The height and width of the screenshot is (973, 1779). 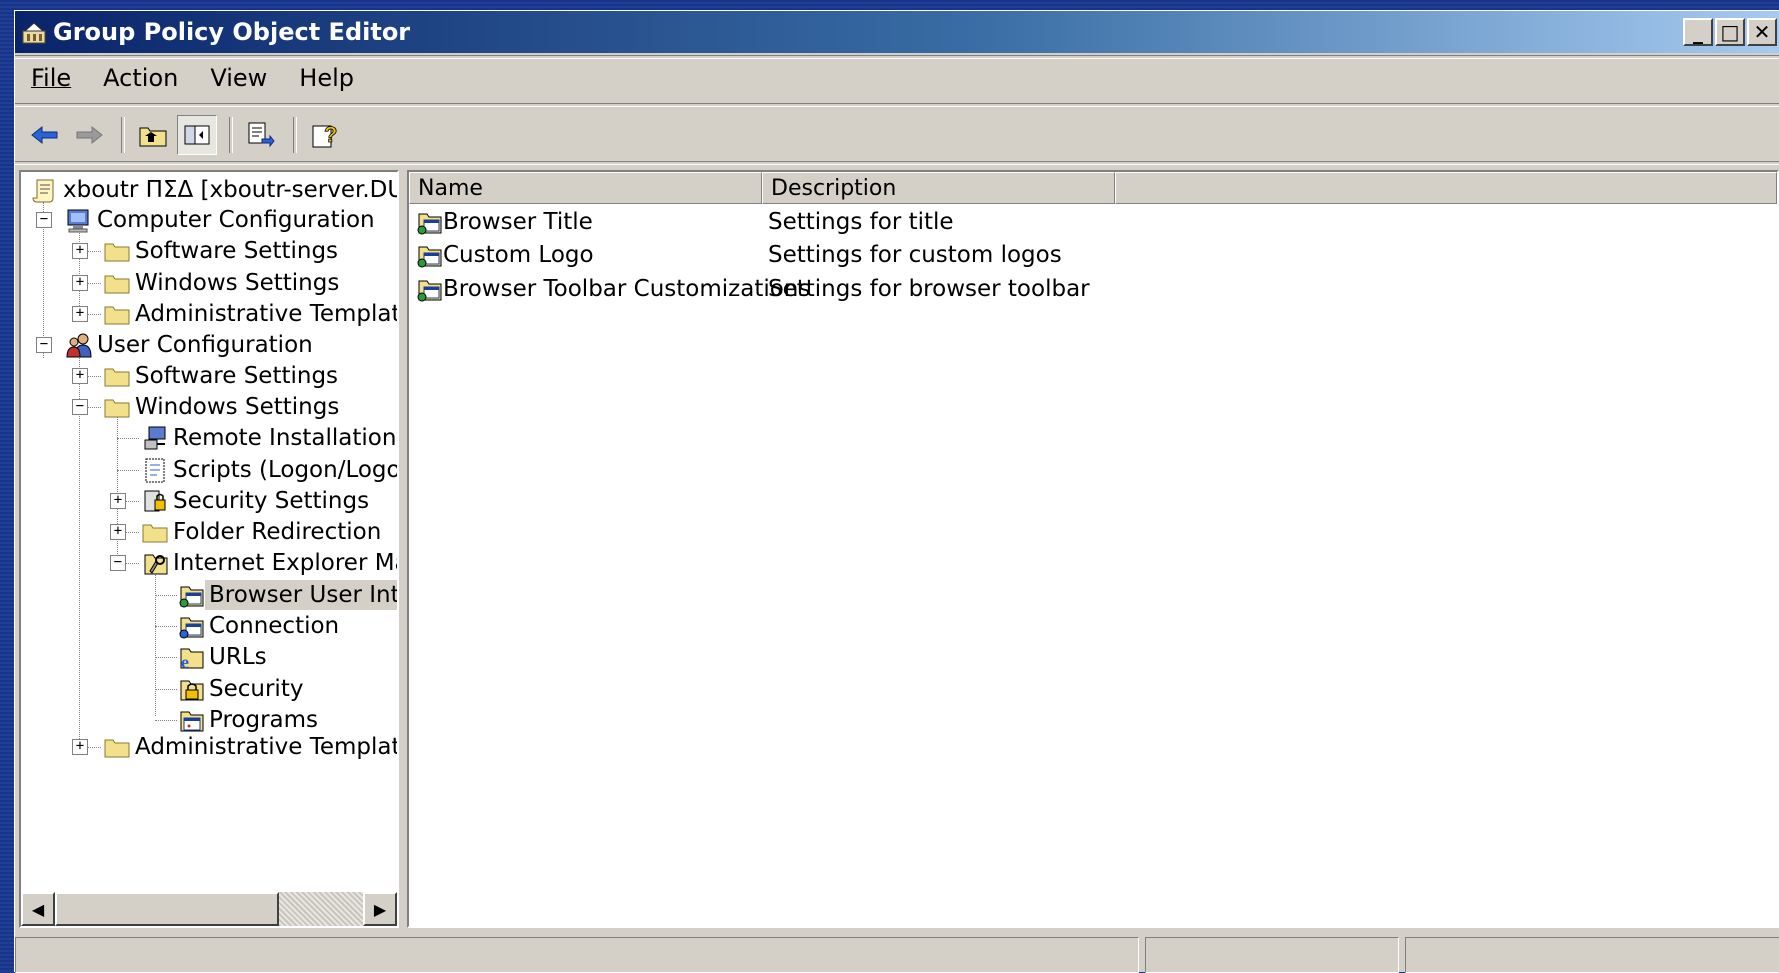 I want to click on toolbar-bottom-separator, so click(x=897, y=163).